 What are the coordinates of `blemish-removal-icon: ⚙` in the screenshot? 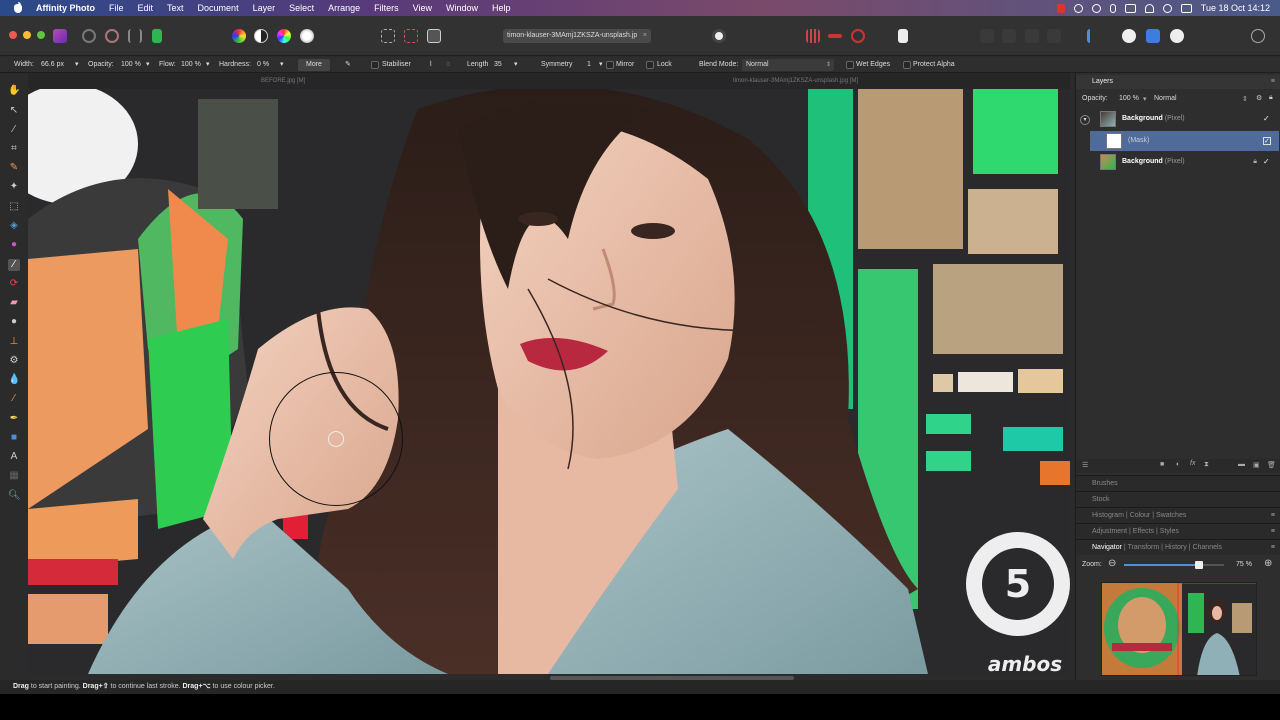 It's located at (14, 361).